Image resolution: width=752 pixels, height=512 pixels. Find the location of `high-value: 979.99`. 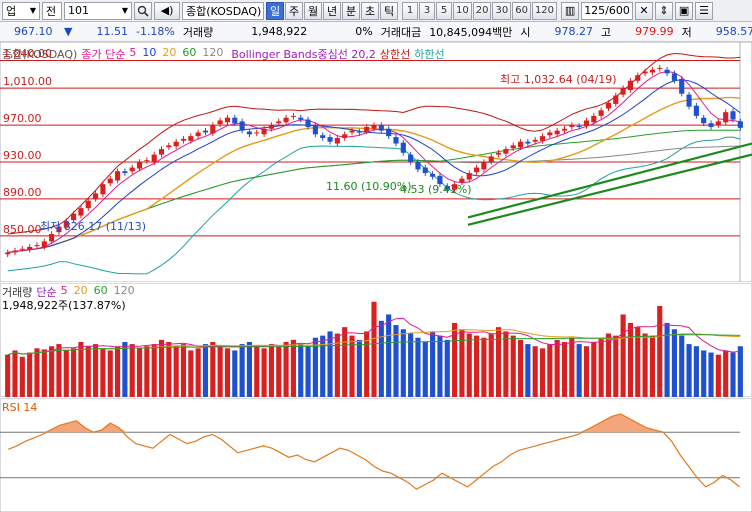

high-value: 979.99 is located at coordinates (654, 31).